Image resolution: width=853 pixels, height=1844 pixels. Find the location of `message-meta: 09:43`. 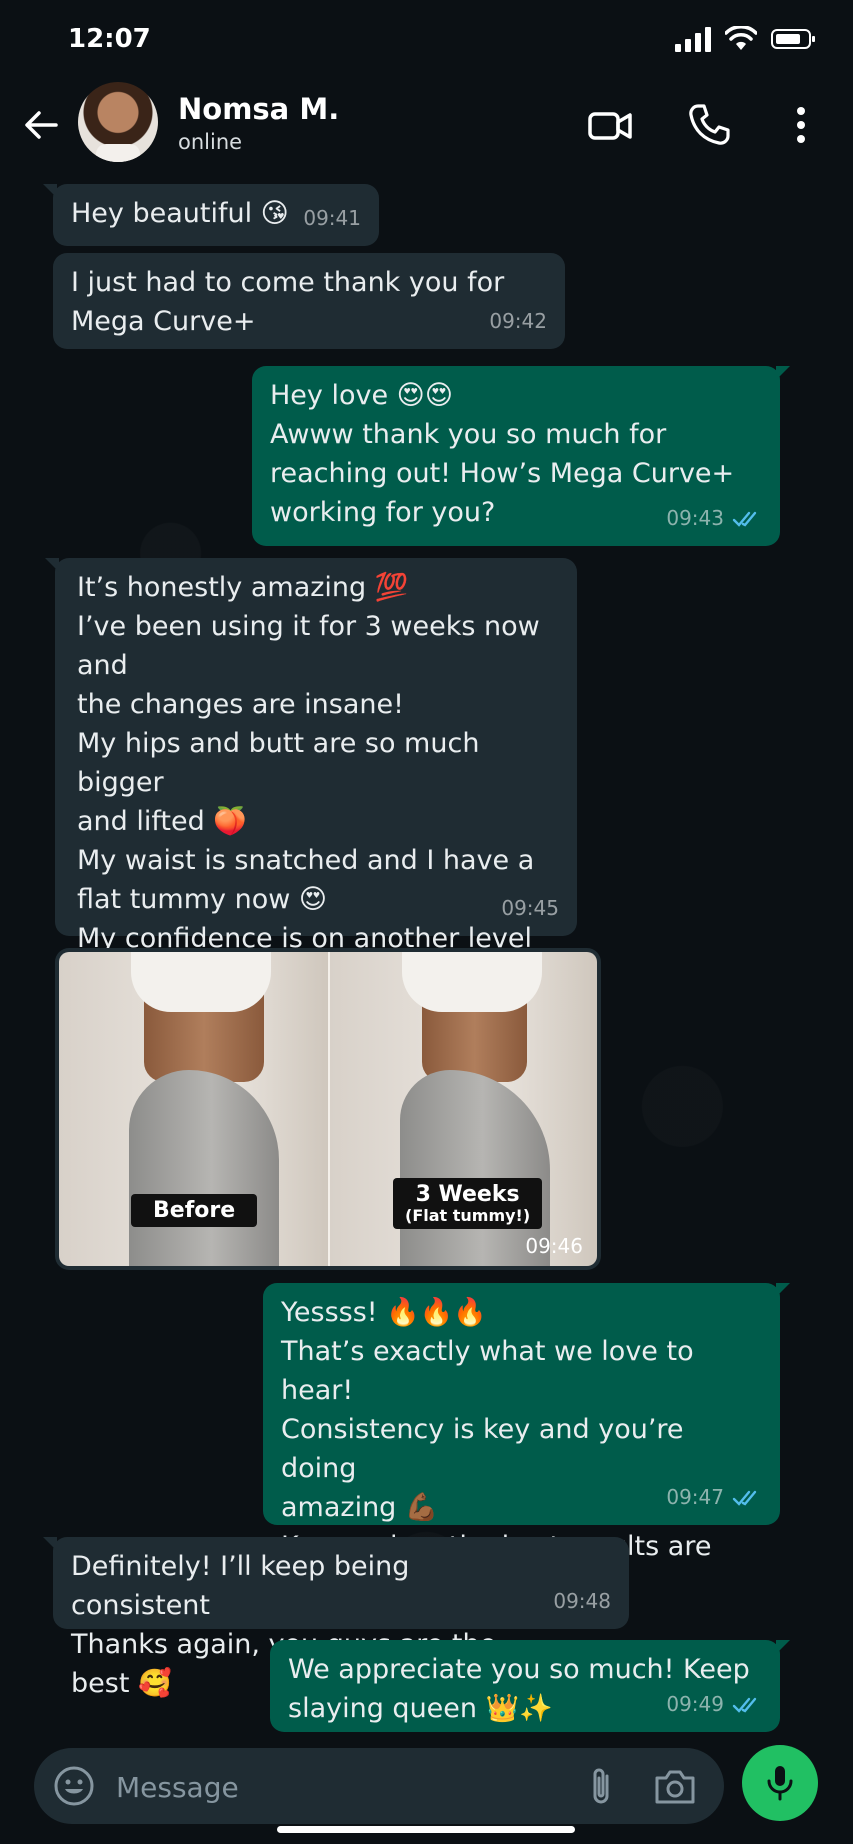

message-meta: 09:43 is located at coordinates (714, 518).